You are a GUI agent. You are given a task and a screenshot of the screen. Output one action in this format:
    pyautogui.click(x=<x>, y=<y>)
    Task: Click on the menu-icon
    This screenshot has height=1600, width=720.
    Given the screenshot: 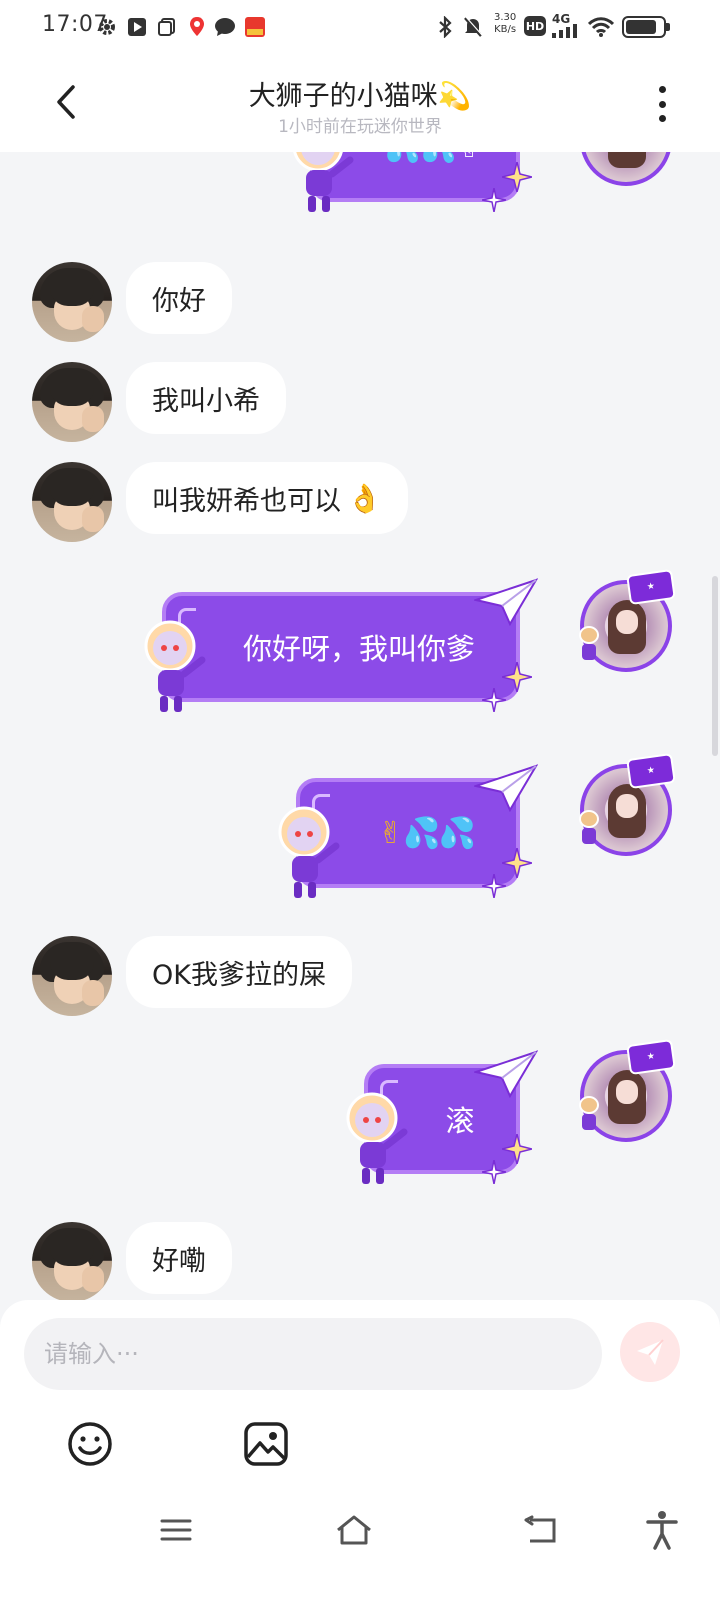 What is the action you would take?
    pyautogui.click(x=176, y=1530)
    